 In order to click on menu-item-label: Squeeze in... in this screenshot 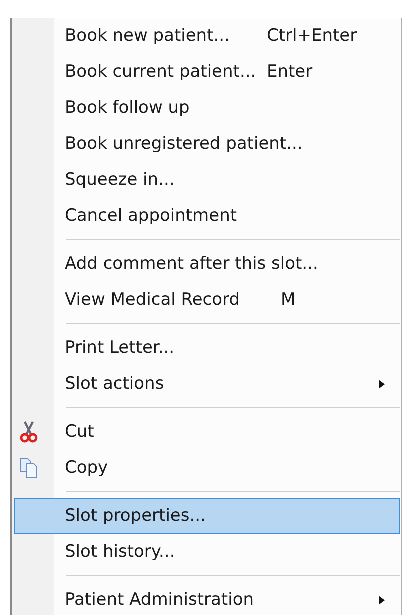, I will do `click(120, 180)`.